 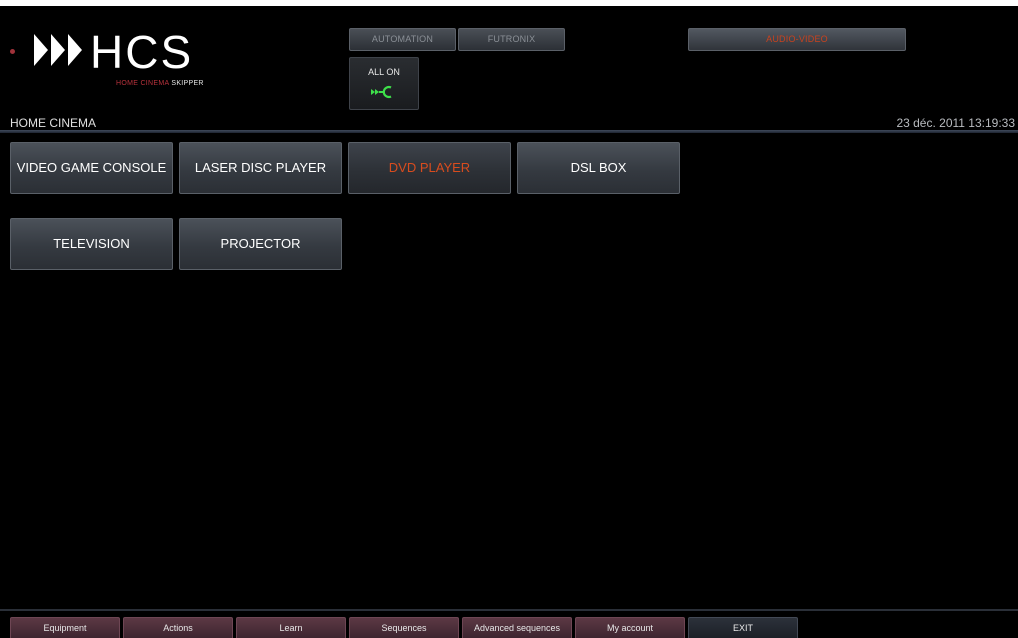 I want to click on exit-button: EXIT, so click(x=743, y=627).